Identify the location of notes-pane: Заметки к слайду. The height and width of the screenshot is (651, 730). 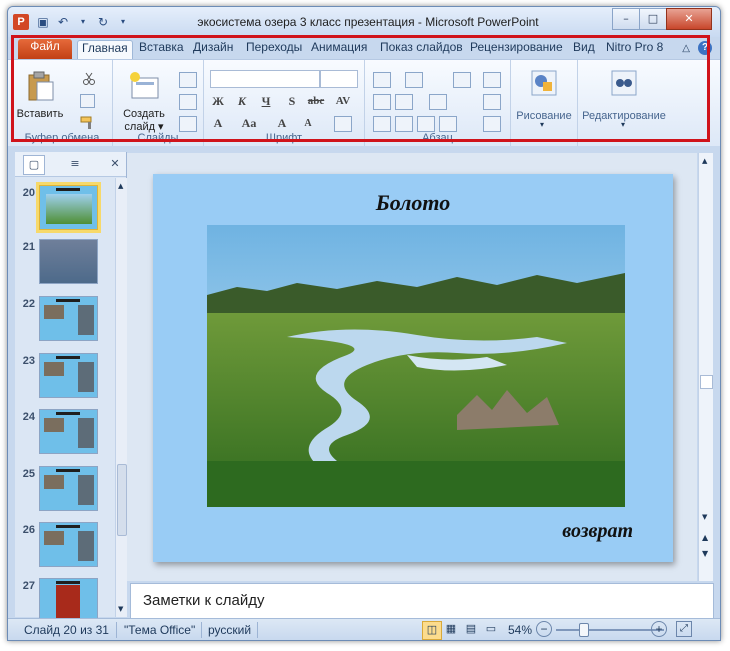
(422, 602).